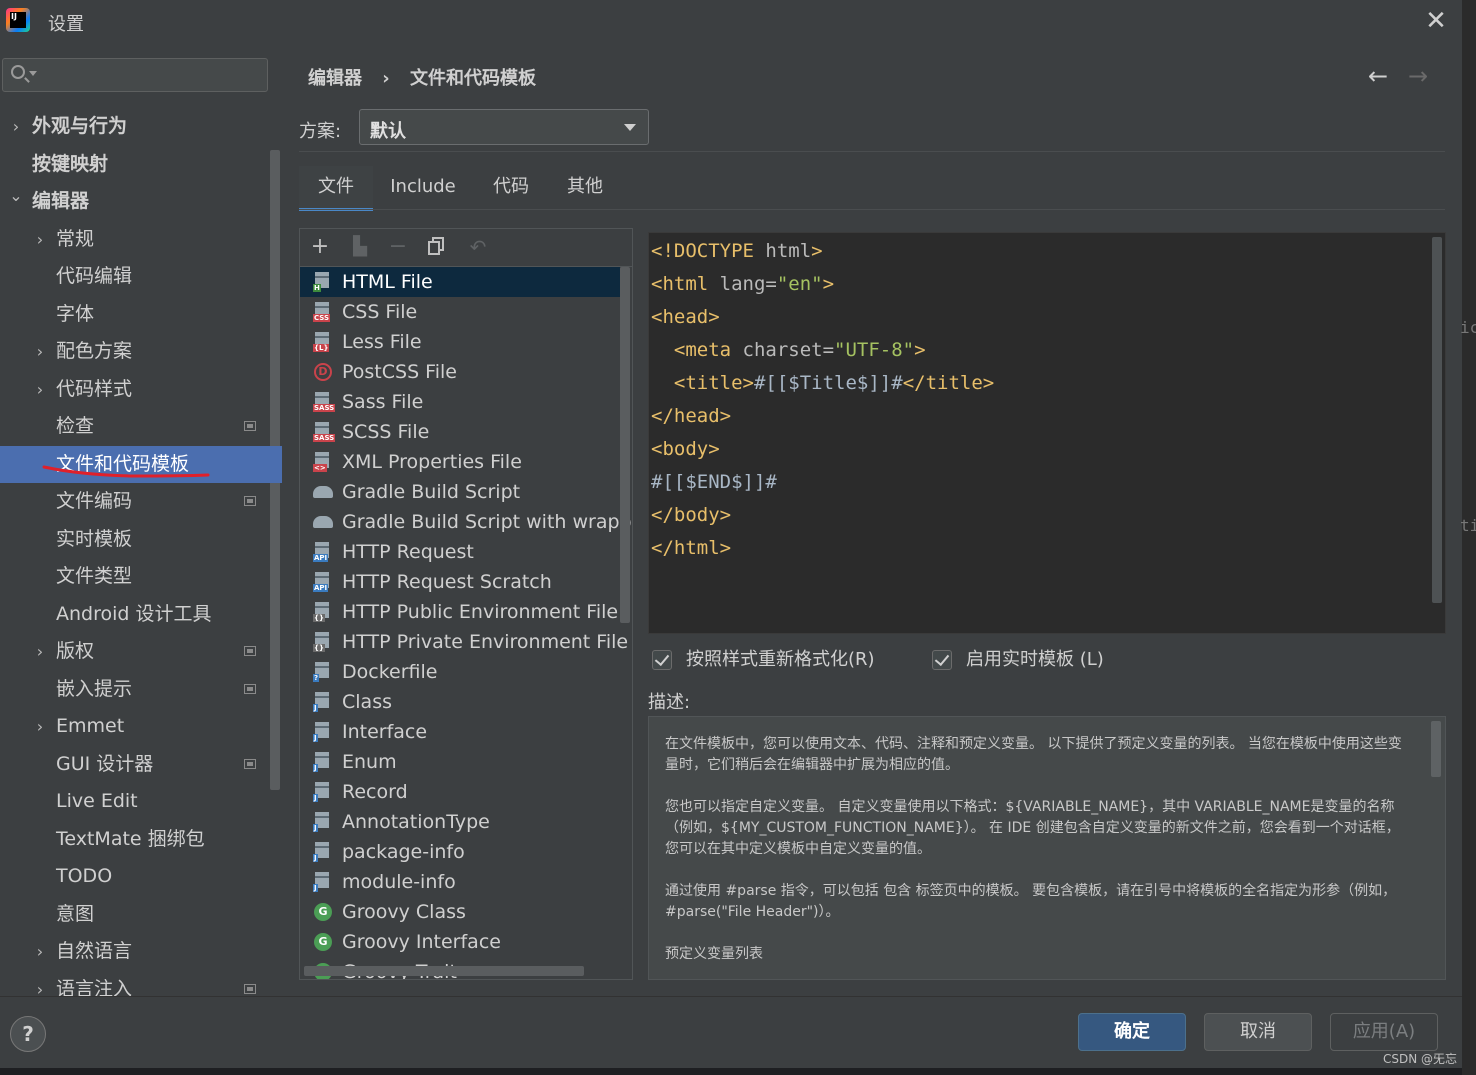 This screenshot has height=1075, width=1476. Describe the element at coordinates (141, 801) in the screenshot. I see `sidebar-item: Live Edit` at that location.